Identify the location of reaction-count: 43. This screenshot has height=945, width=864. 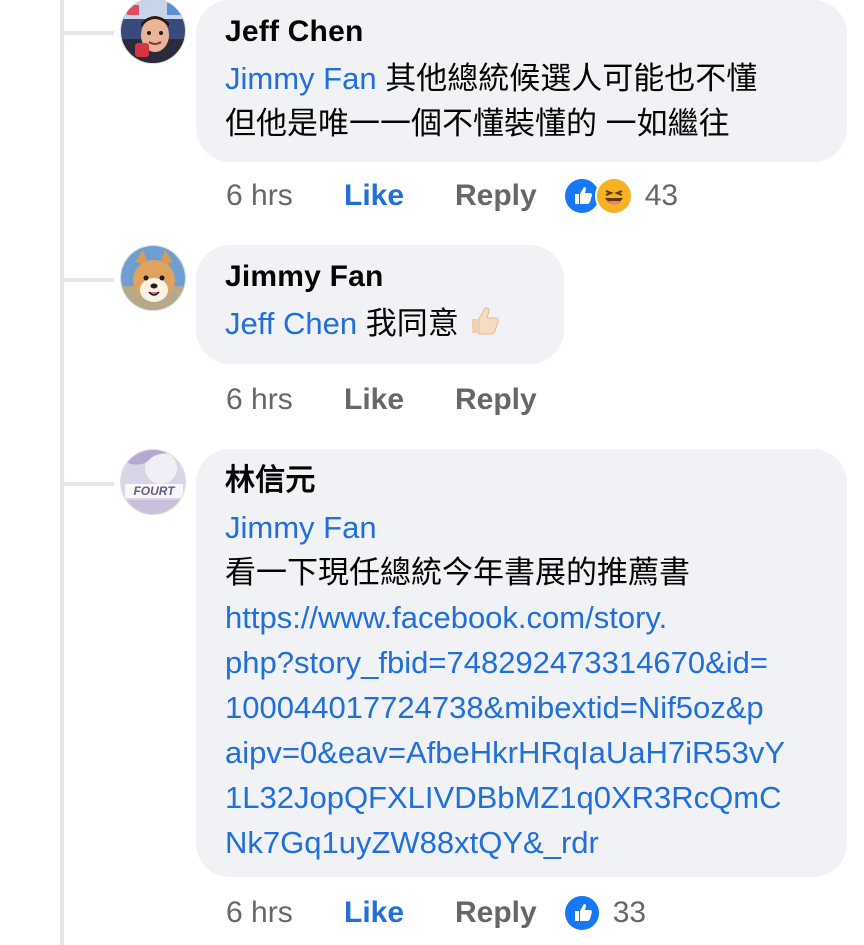
(661, 196).